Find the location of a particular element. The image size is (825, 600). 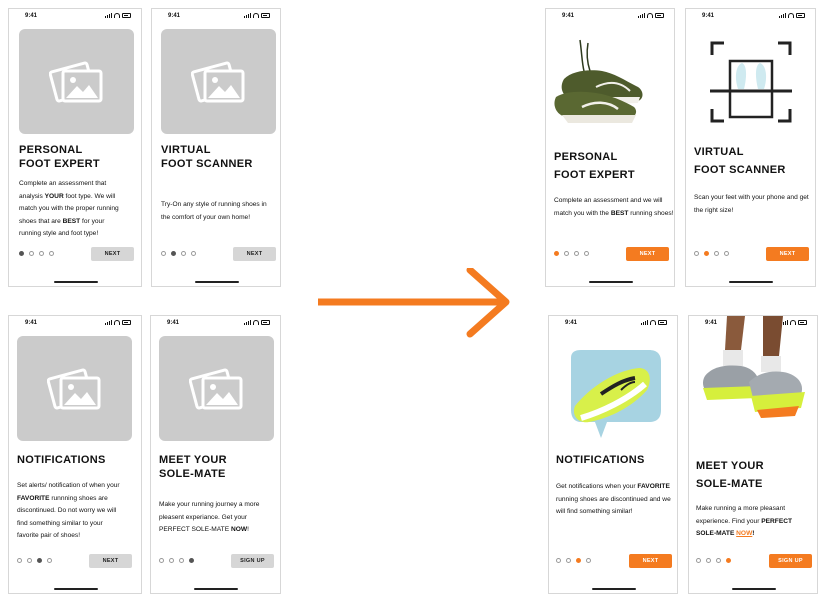

image-placeholder-icon is located at coordinates (217, 81).